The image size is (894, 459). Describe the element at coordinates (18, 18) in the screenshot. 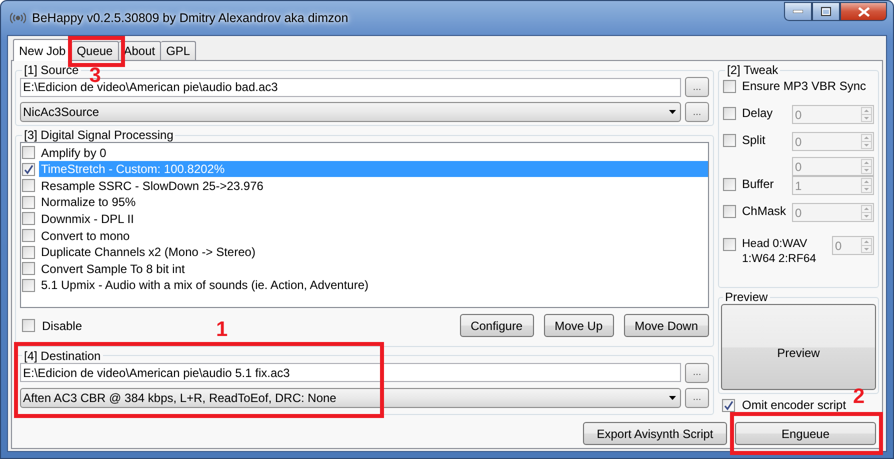

I see `radio-waves-icon` at that location.